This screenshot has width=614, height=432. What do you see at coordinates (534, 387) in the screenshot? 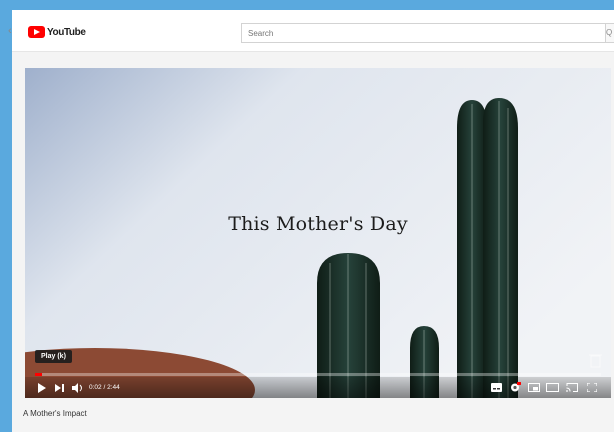
I see `miniplayer-icon` at bounding box center [534, 387].